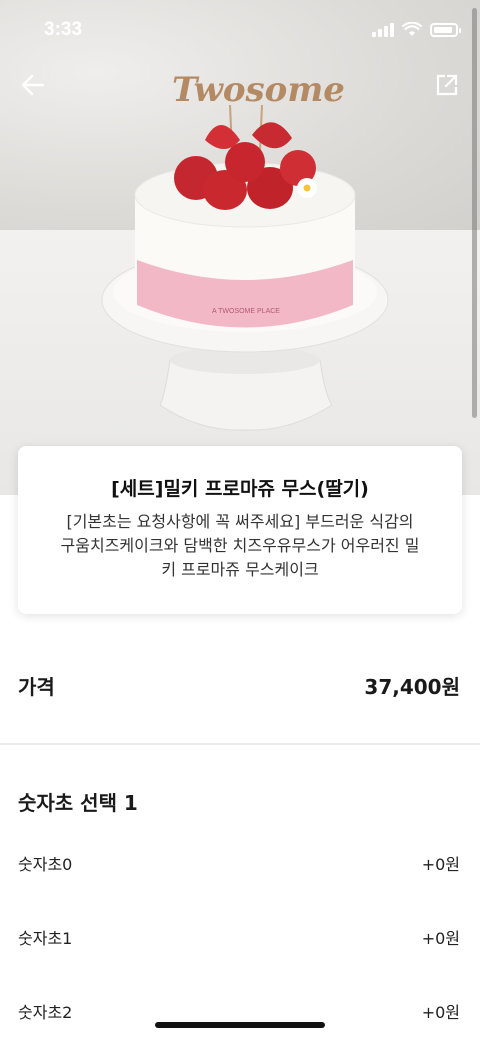  Describe the element at coordinates (239, 863) in the screenshot. I see `option-item: 숫자초0 +0원` at that location.